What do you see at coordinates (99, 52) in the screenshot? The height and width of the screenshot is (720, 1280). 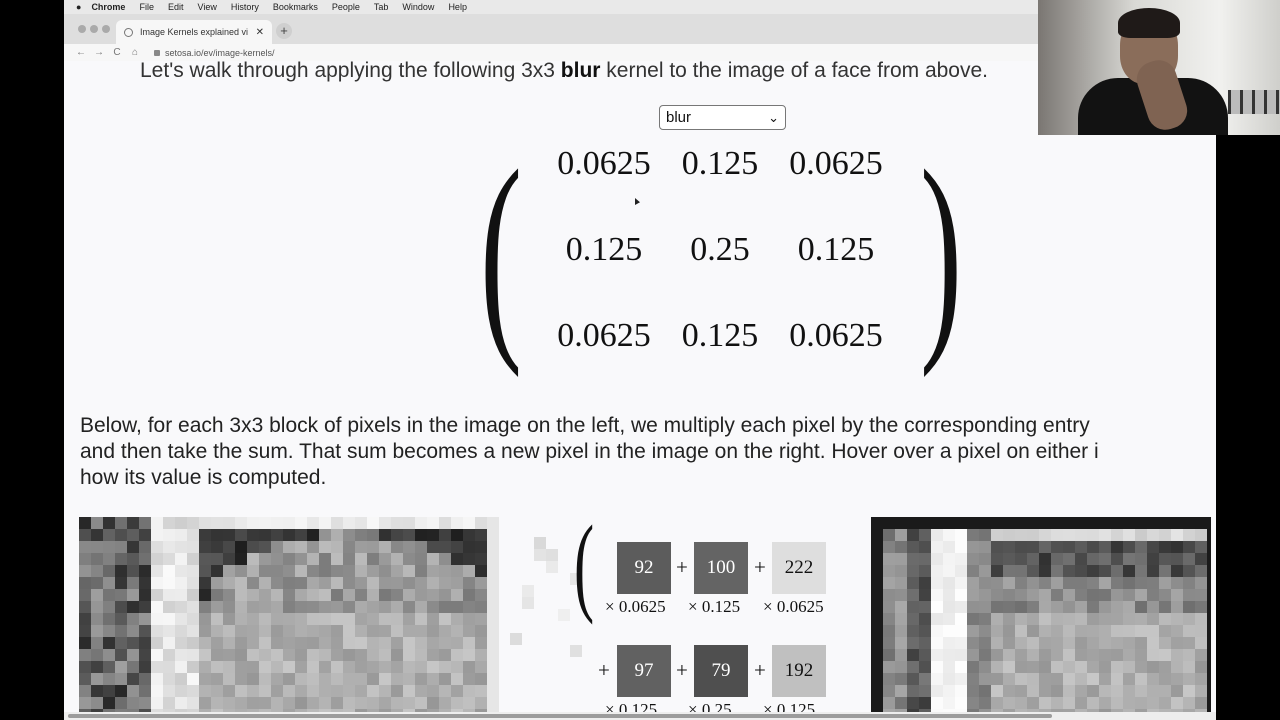 I see `forward-button: →` at bounding box center [99, 52].